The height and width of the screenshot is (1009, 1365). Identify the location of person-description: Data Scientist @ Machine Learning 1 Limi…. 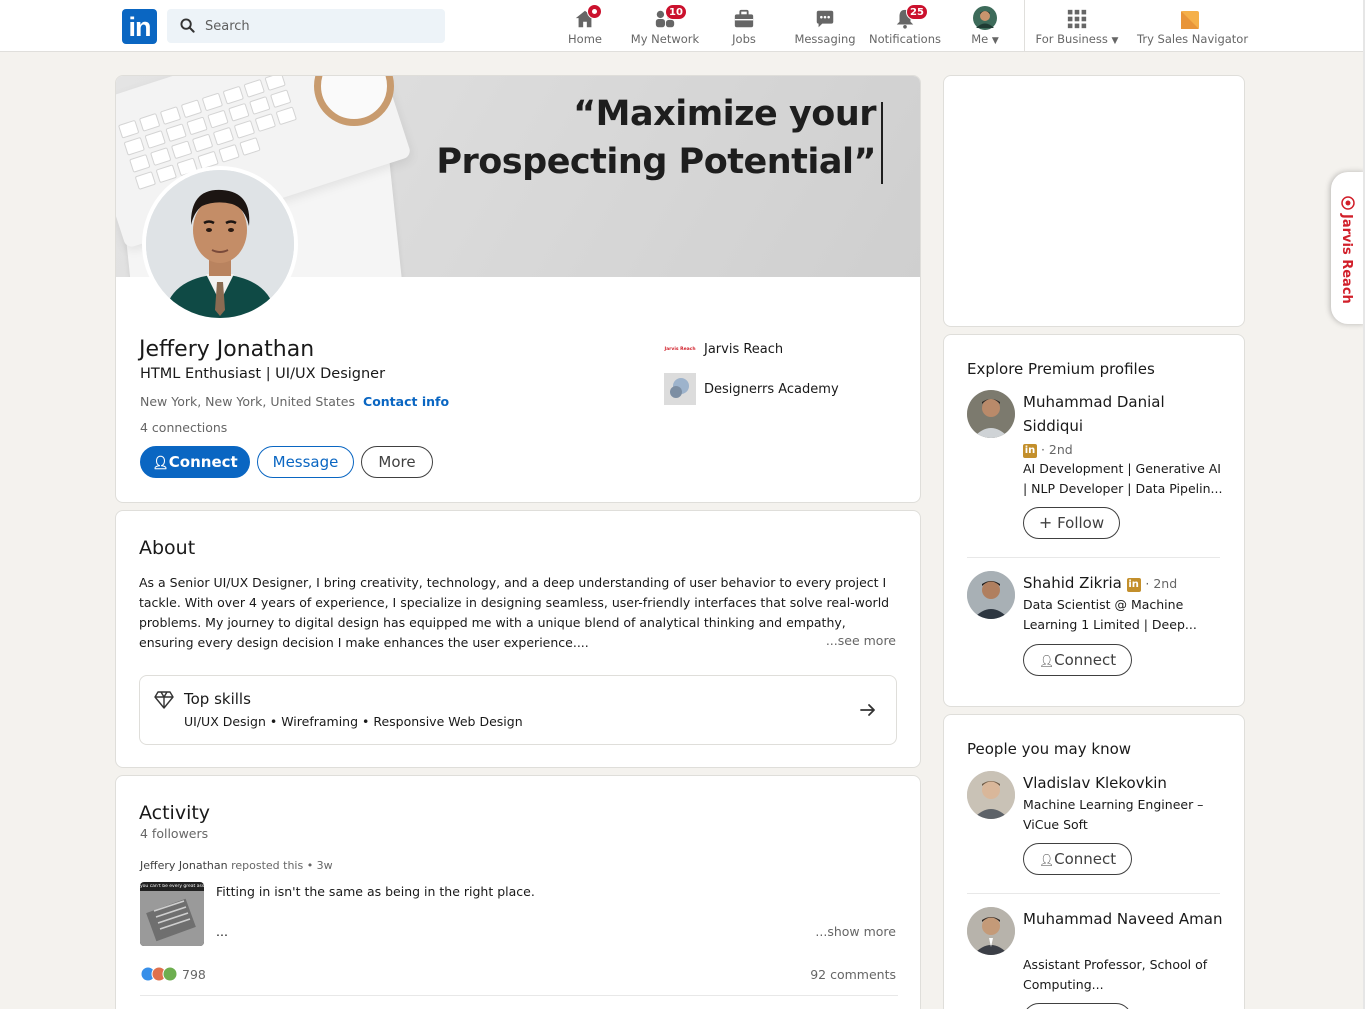
(1110, 614).